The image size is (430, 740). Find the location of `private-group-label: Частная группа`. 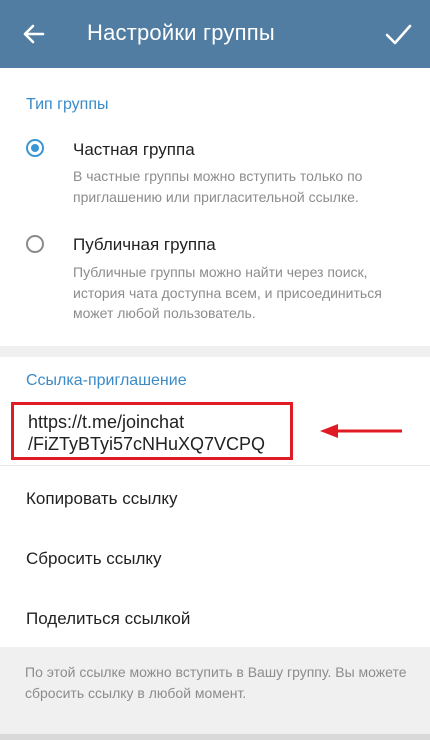

private-group-label: Частная группа is located at coordinates (134, 150).